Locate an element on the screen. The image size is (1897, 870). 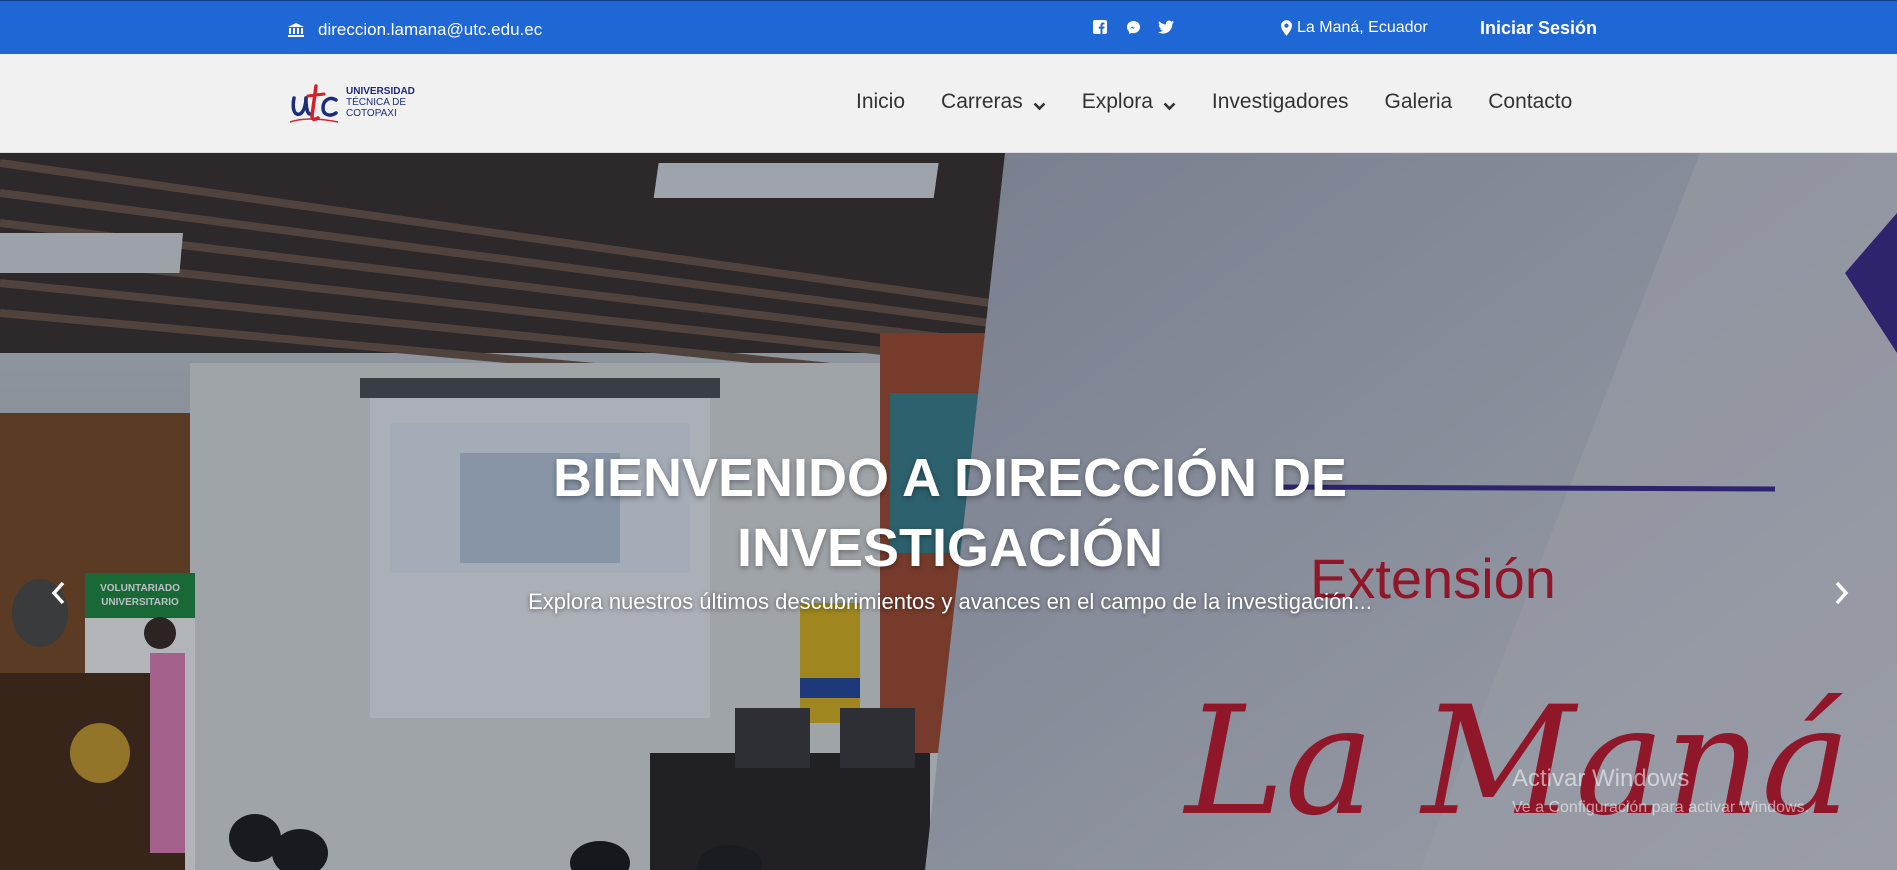
carousel-prev-button is located at coordinates (58, 593).